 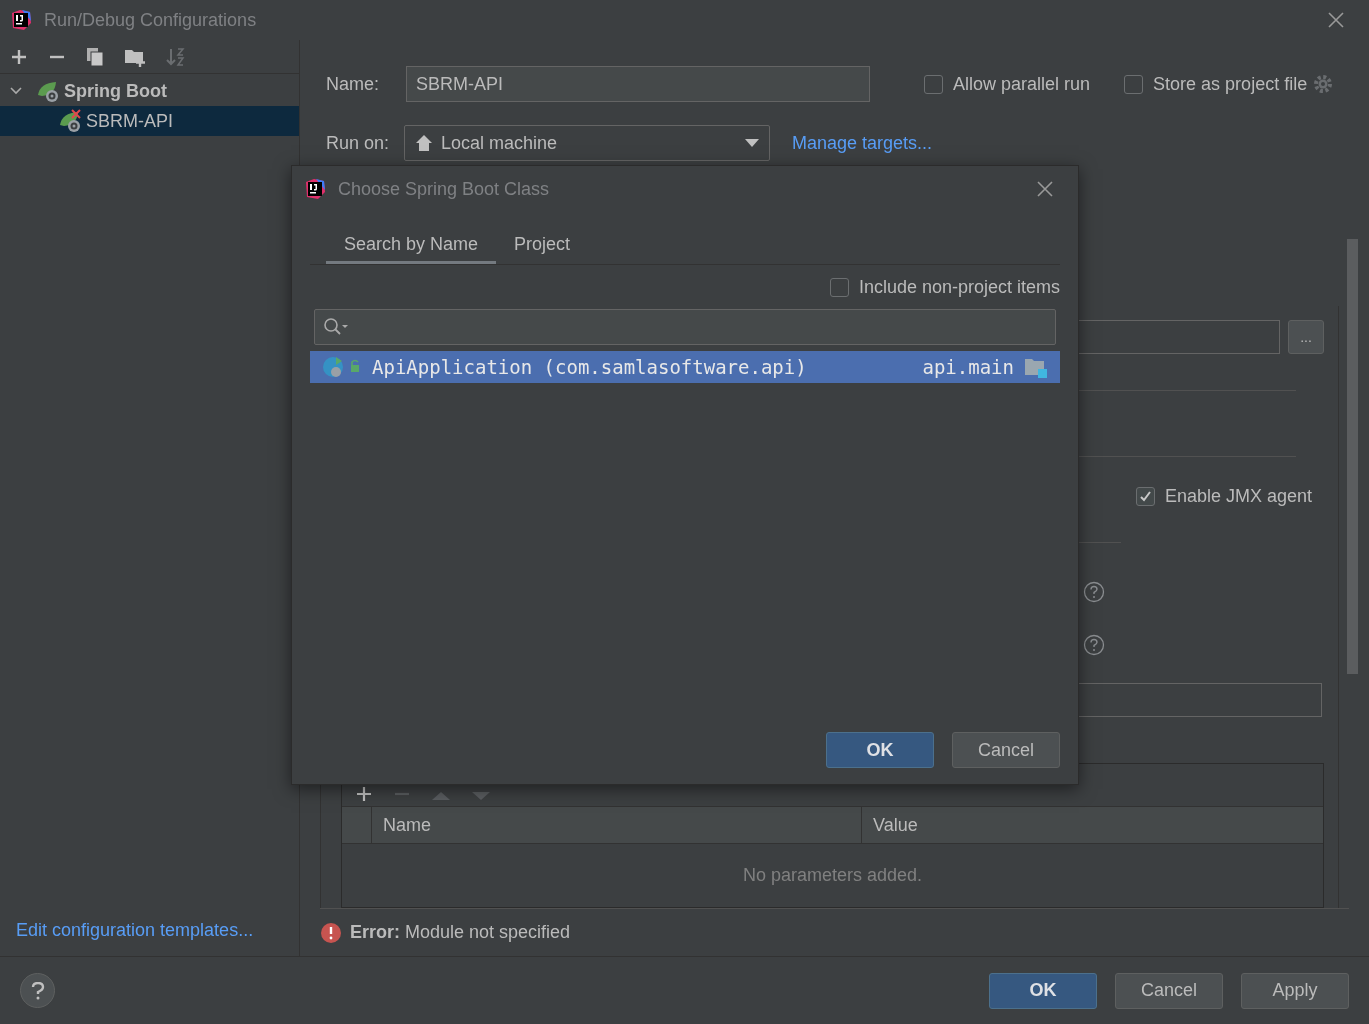 What do you see at coordinates (353, 84) in the screenshot?
I see `name-label: Name:` at bounding box center [353, 84].